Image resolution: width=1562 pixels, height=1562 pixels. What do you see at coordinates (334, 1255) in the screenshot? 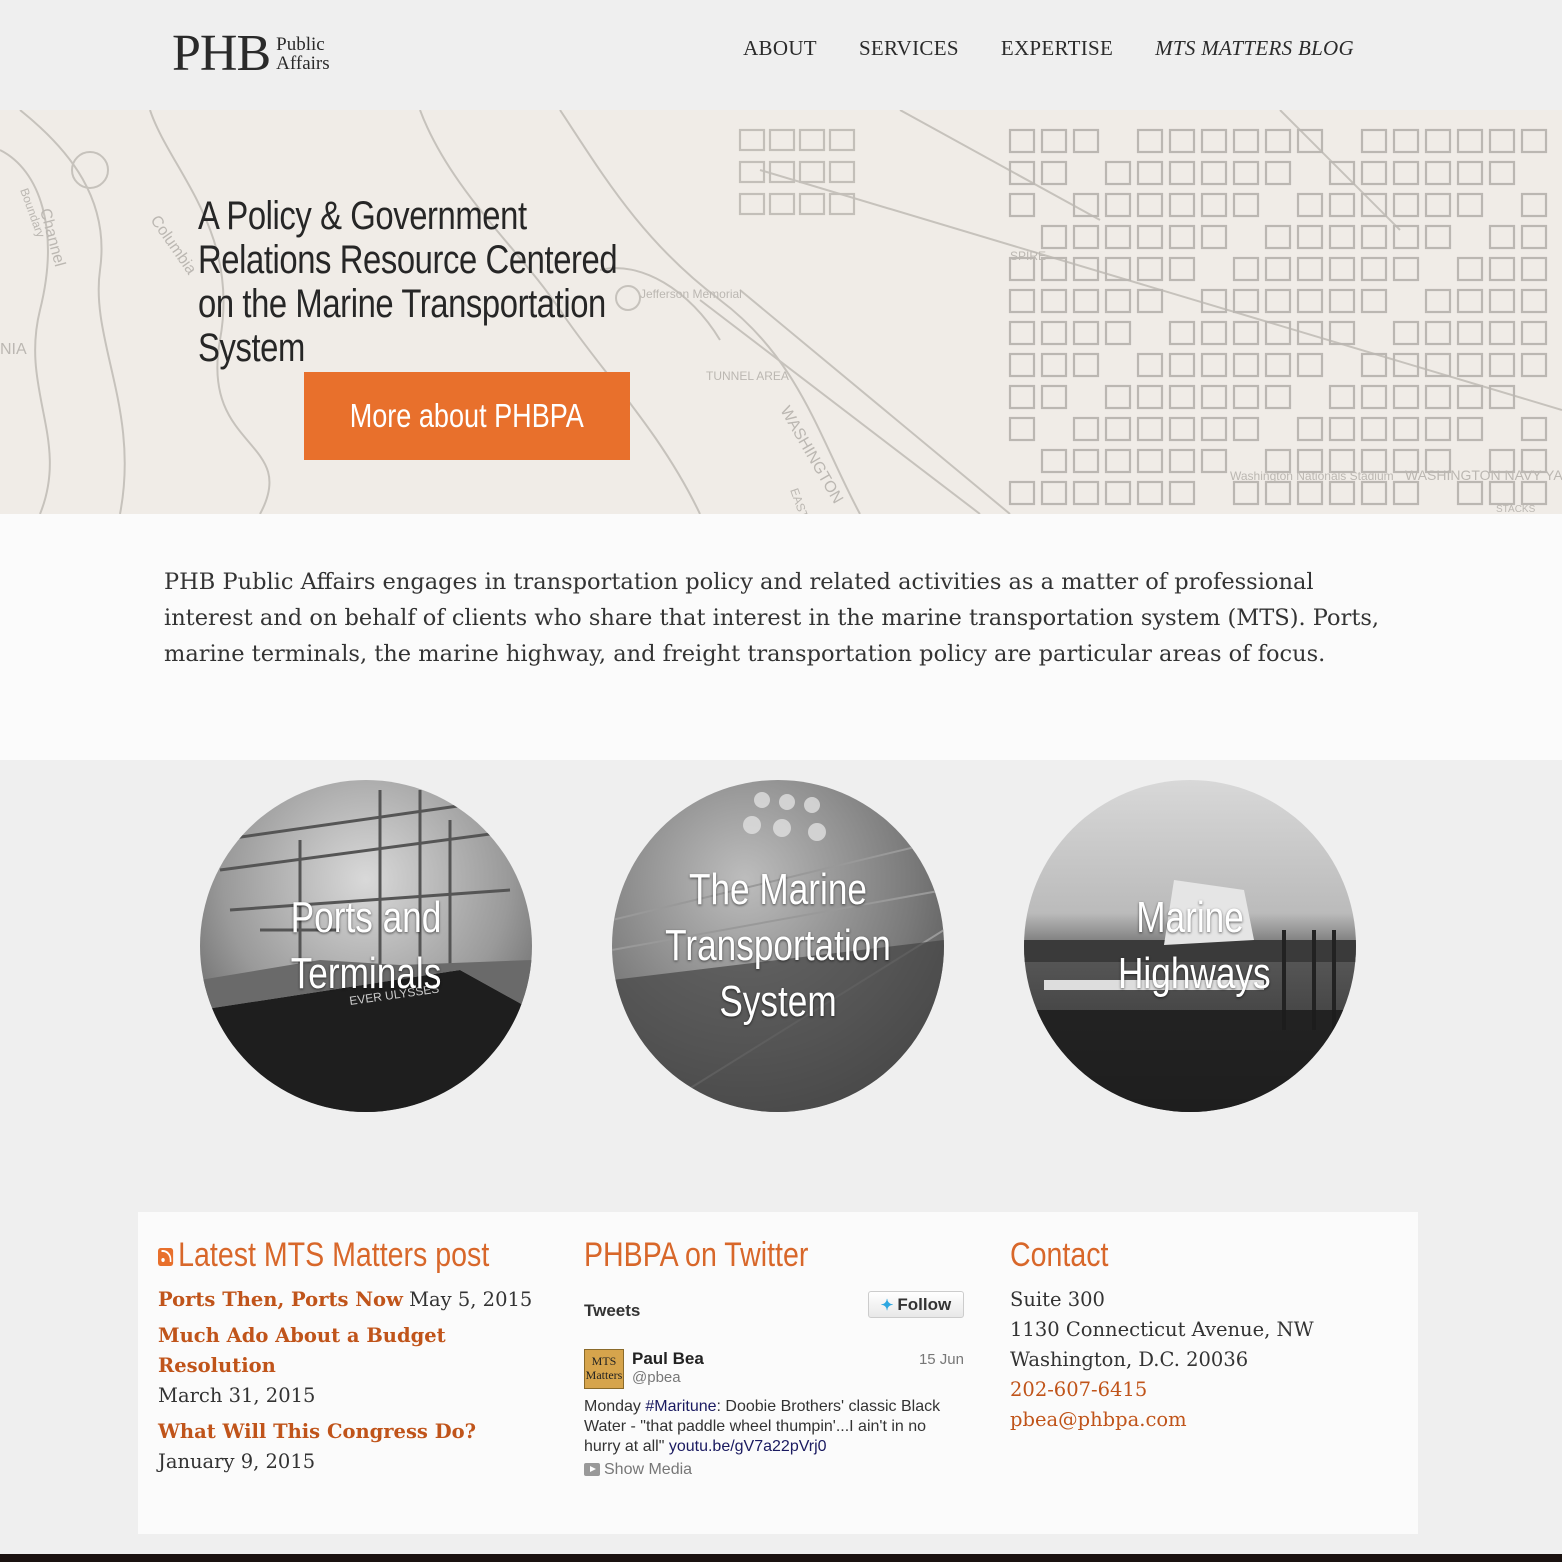
I see `blog-title-text: Latest MTS Matters post` at bounding box center [334, 1255].